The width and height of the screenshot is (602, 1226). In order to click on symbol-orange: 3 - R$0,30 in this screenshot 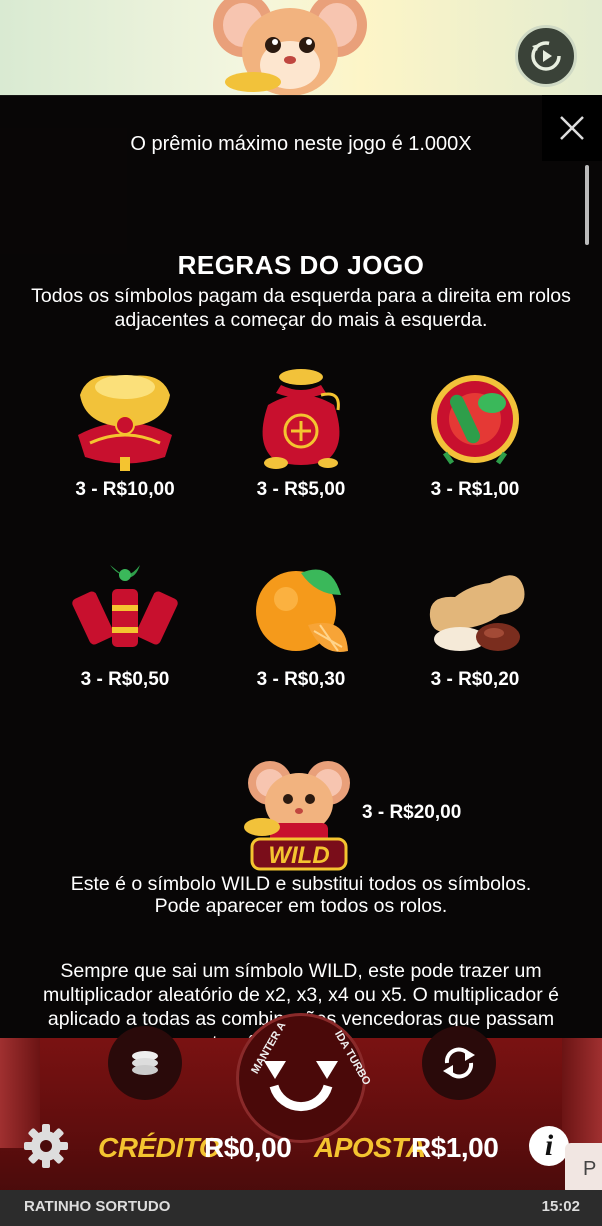, I will do `click(301, 623)`.